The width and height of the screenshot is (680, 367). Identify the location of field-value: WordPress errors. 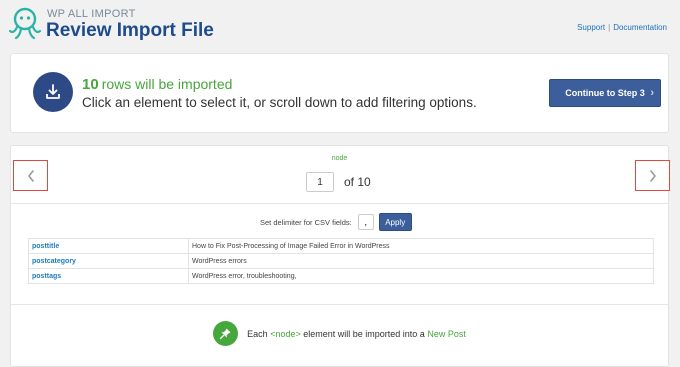
(421, 261).